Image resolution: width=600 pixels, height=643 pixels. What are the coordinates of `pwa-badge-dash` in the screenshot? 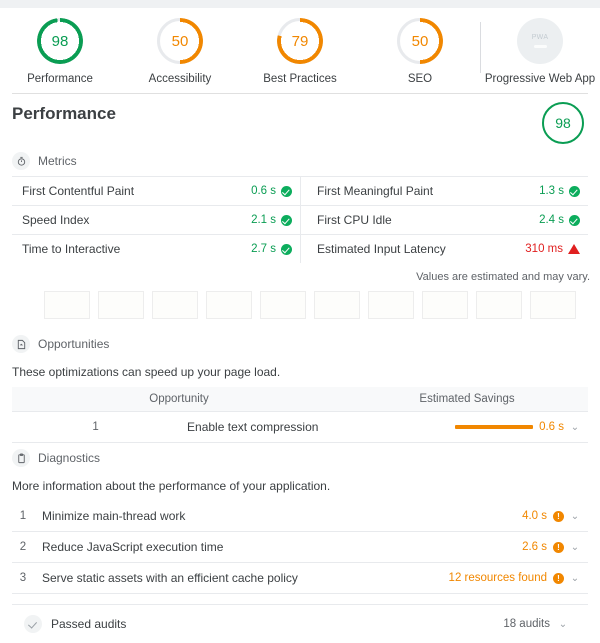 It's located at (540, 46).